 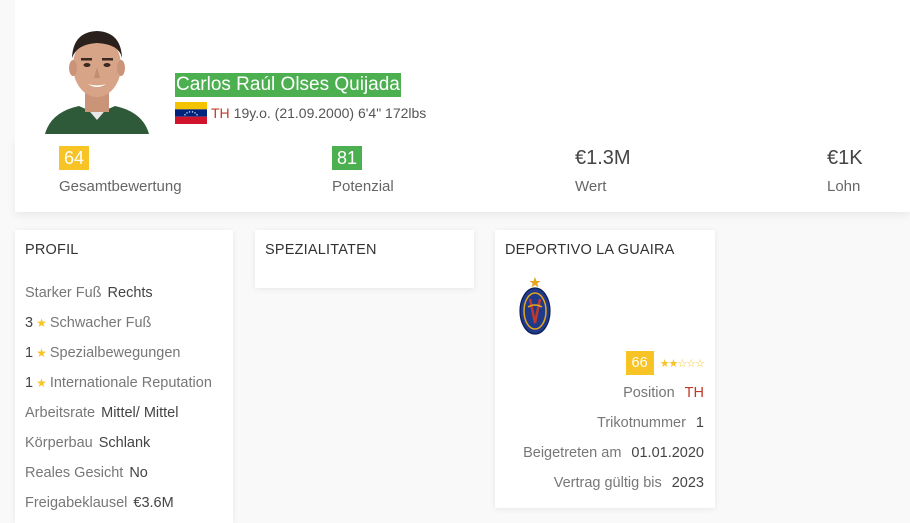 What do you see at coordinates (844, 186) in the screenshot?
I see `wage-label: Lohn` at bounding box center [844, 186].